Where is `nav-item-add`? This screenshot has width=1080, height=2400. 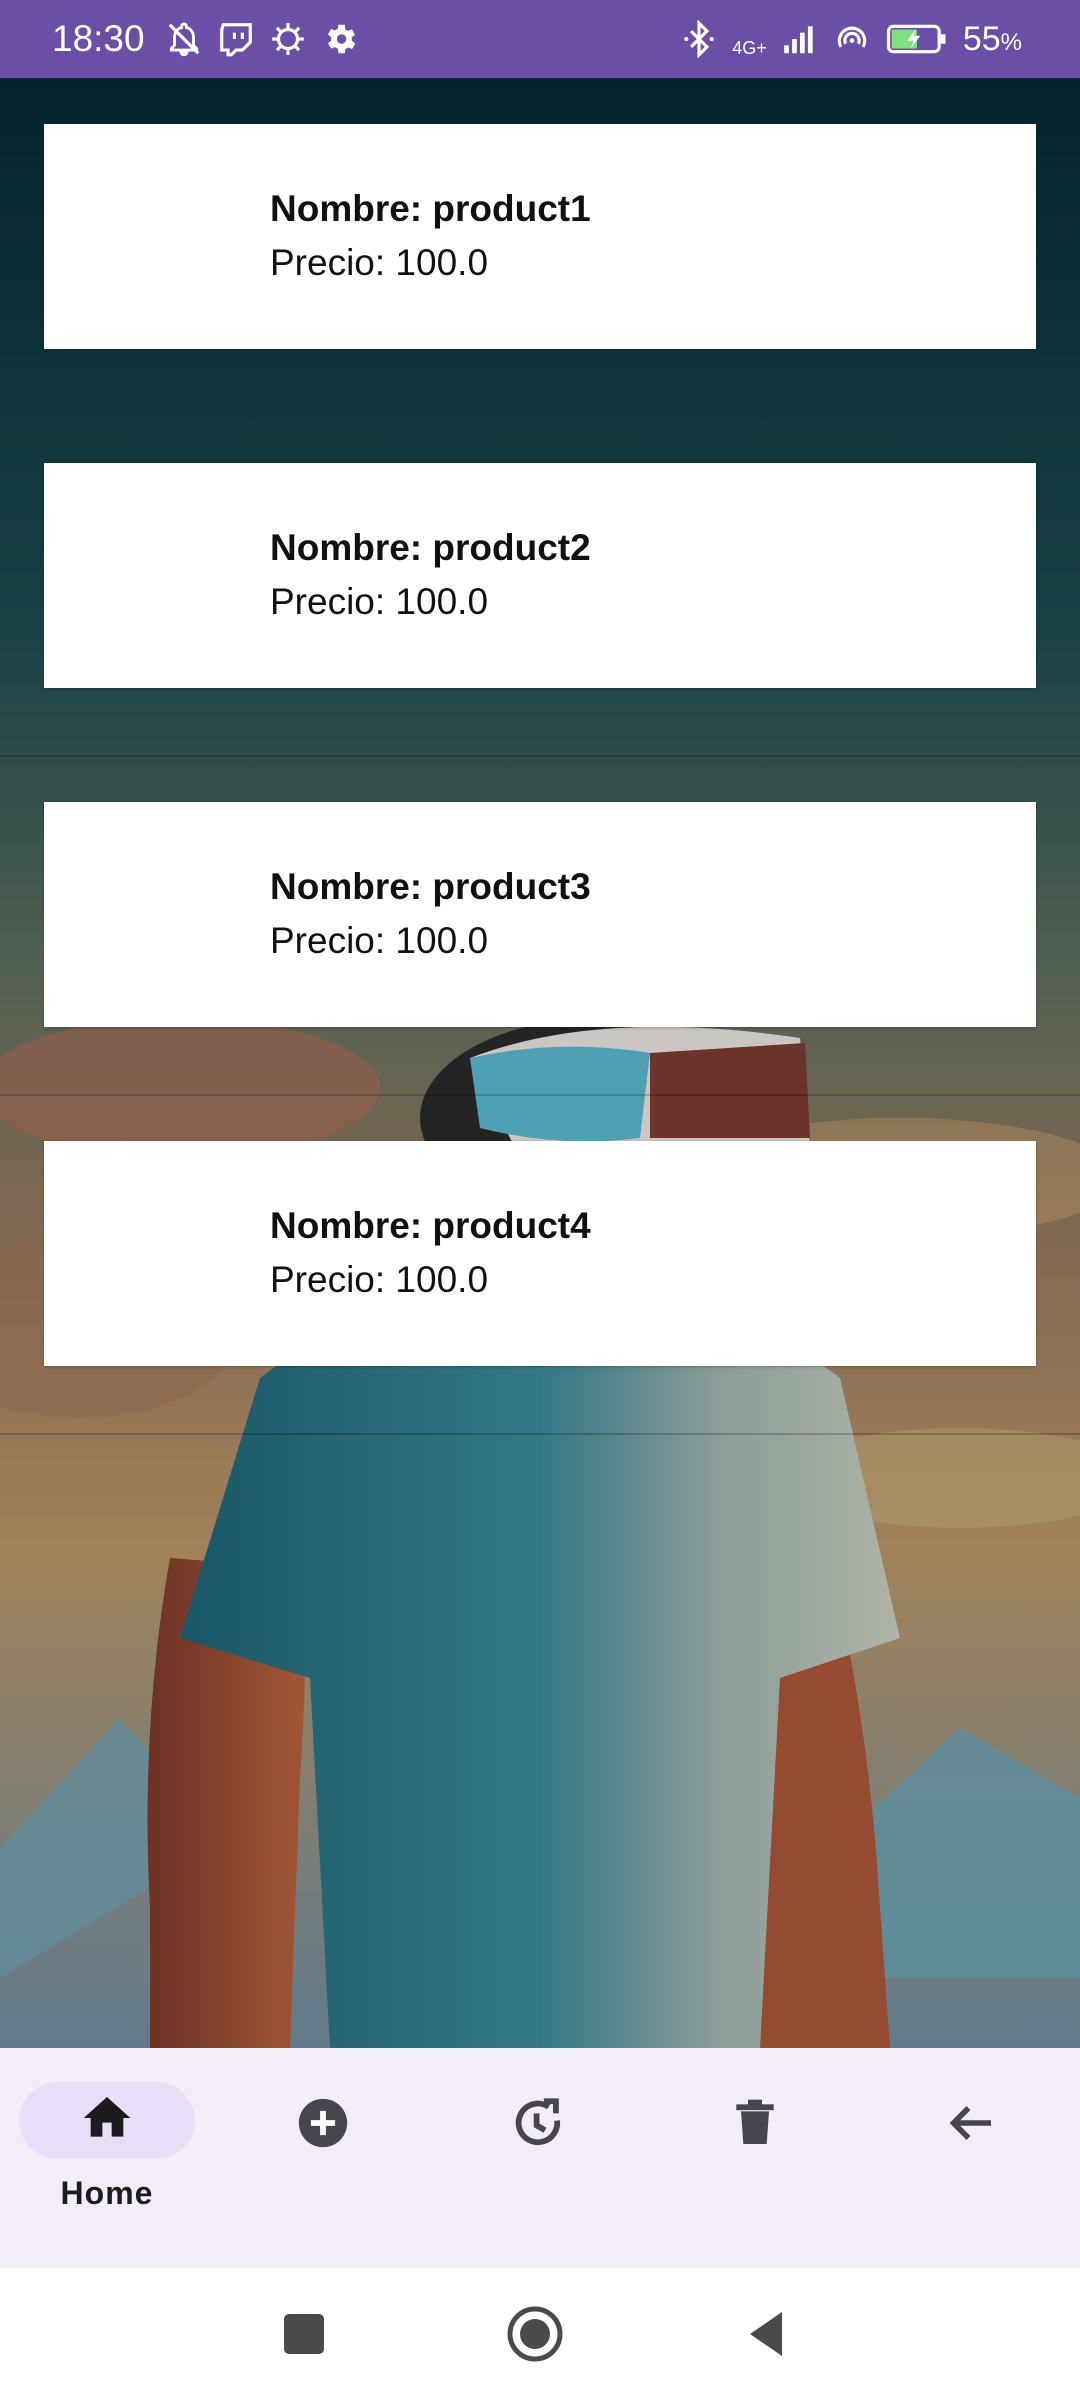 nav-item-add is located at coordinates (323, 2147).